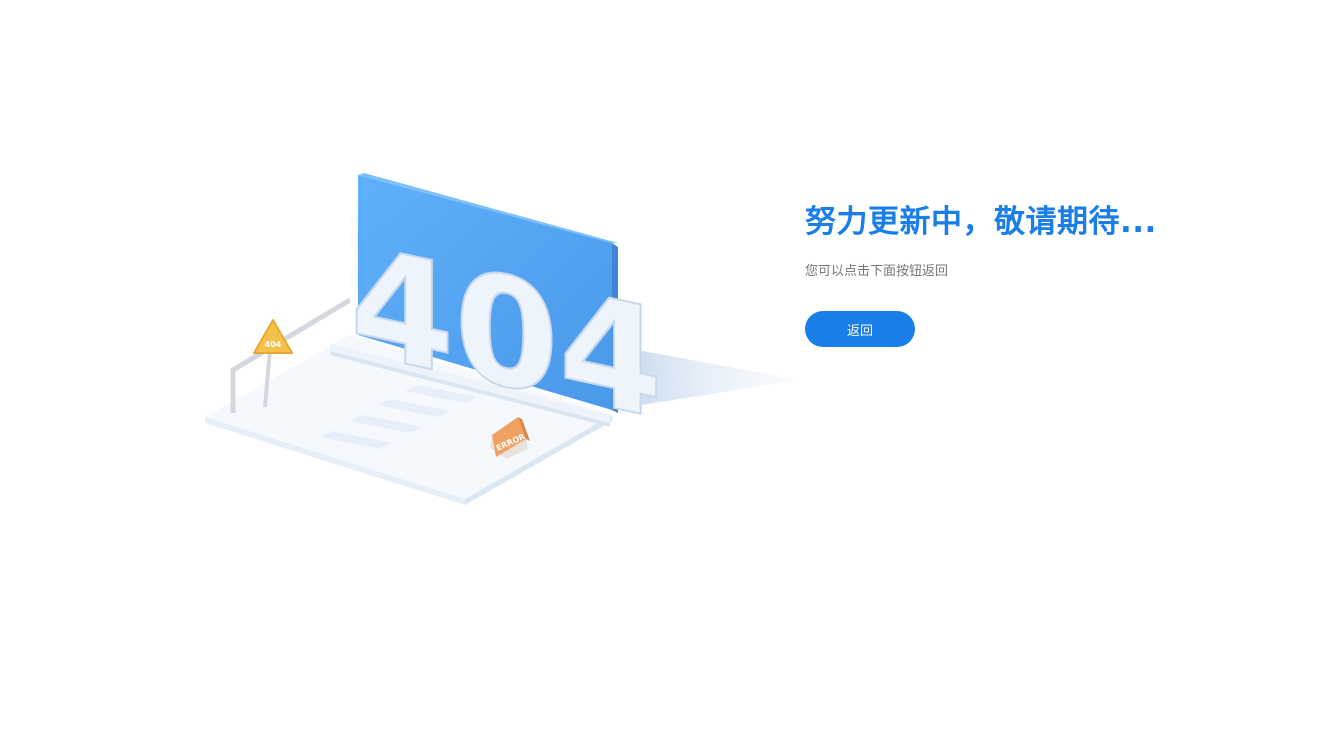 The width and height of the screenshot is (1319, 756). What do you see at coordinates (877, 271) in the screenshot?
I see `page-subtitle: 您可以点击下面按钮返回` at bounding box center [877, 271].